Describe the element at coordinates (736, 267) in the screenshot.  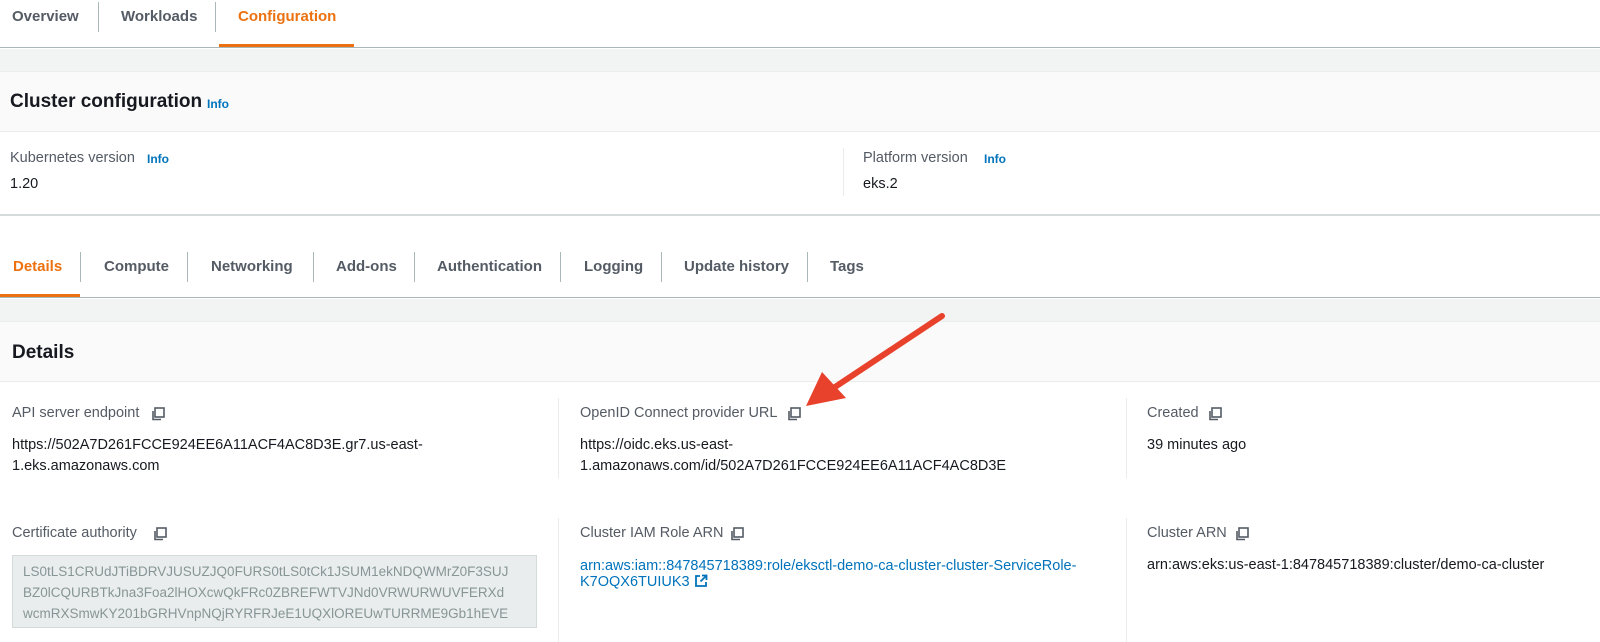
I see `tab-update-history: Update history` at that location.